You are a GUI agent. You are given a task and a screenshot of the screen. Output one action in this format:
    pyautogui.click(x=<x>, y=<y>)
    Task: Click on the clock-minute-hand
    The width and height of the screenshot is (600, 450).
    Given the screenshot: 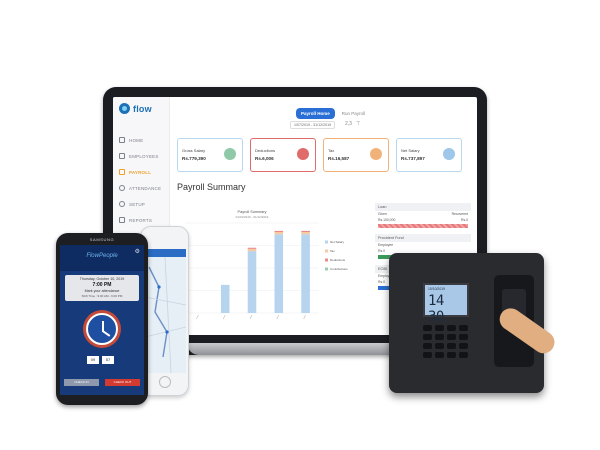 What is the action you would take?
    pyautogui.click(x=106, y=333)
    